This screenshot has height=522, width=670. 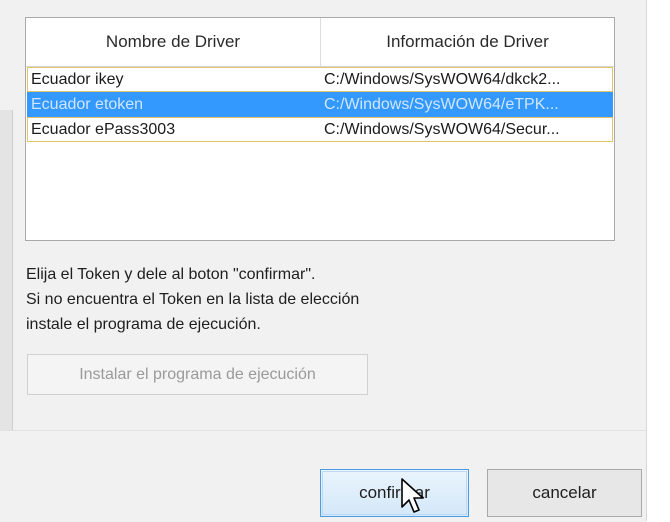 I want to click on install-program-button: Instalar el programa de ejecución, so click(x=197, y=374).